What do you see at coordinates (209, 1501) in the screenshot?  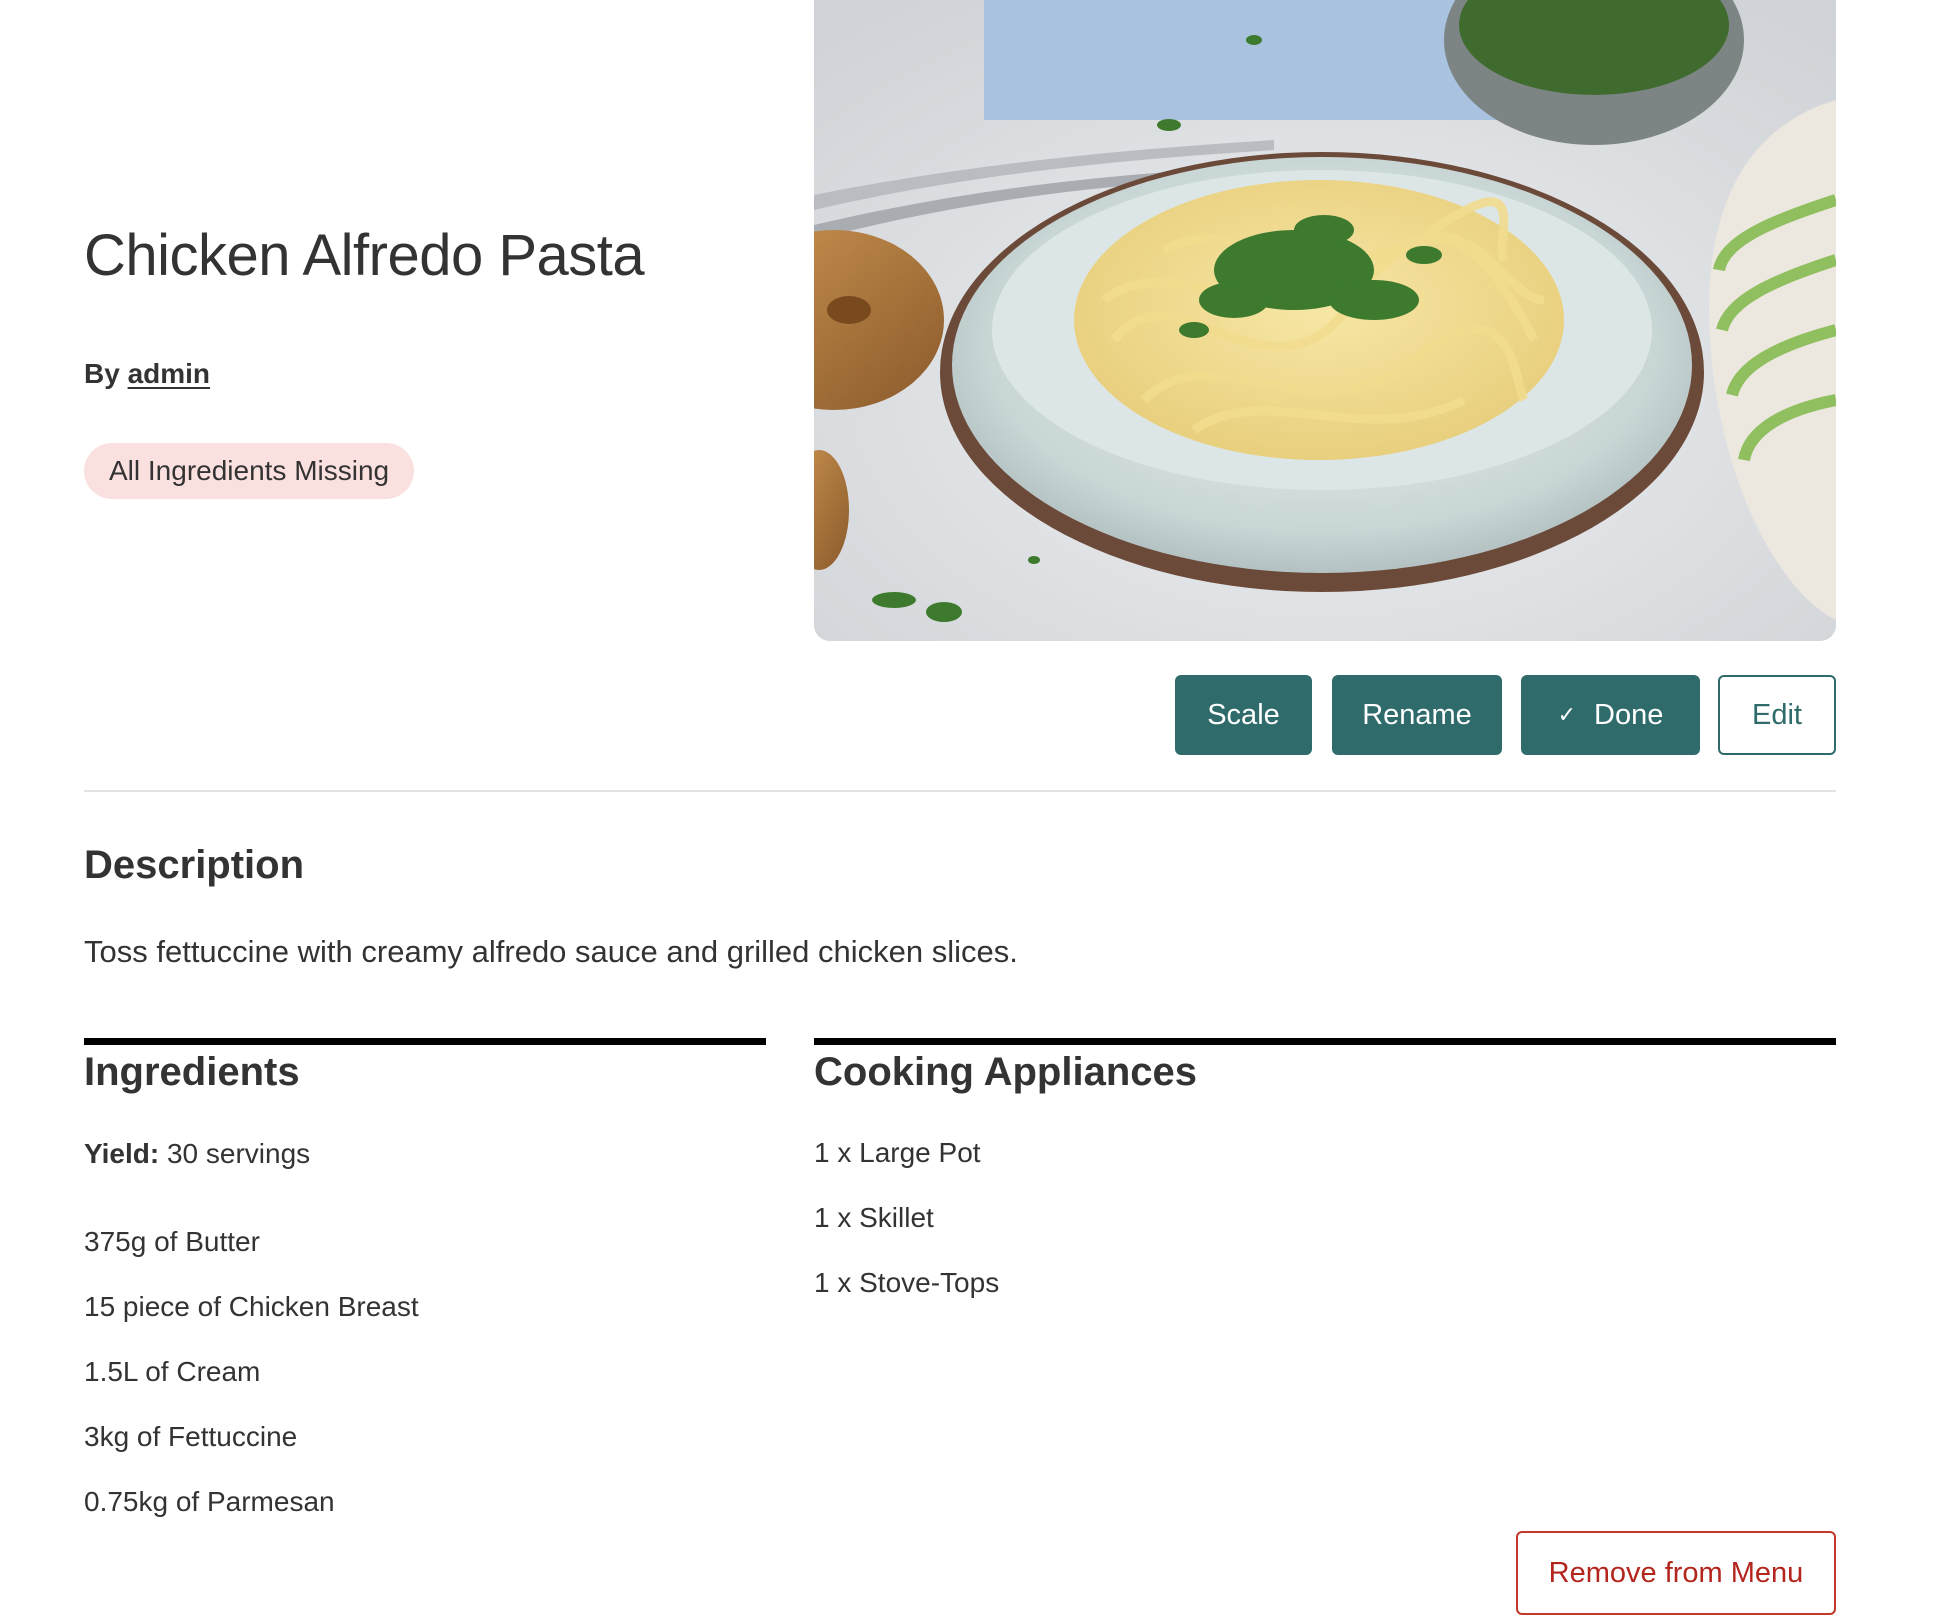 I see `ingredient-item: 0.75kg of Parmesan` at bounding box center [209, 1501].